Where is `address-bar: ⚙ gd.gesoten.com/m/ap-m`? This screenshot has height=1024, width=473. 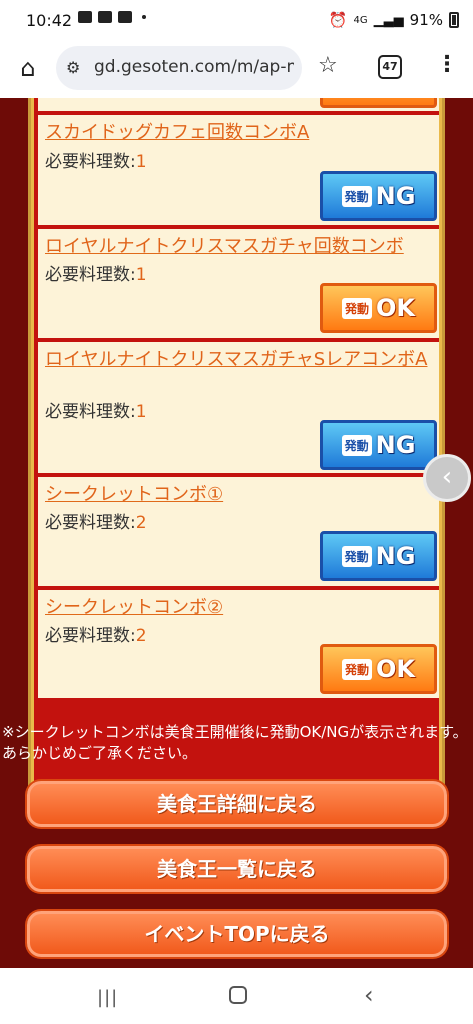 address-bar: ⚙ gd.gesoten.com/m/ap-m is located at coordinates (179, 68).